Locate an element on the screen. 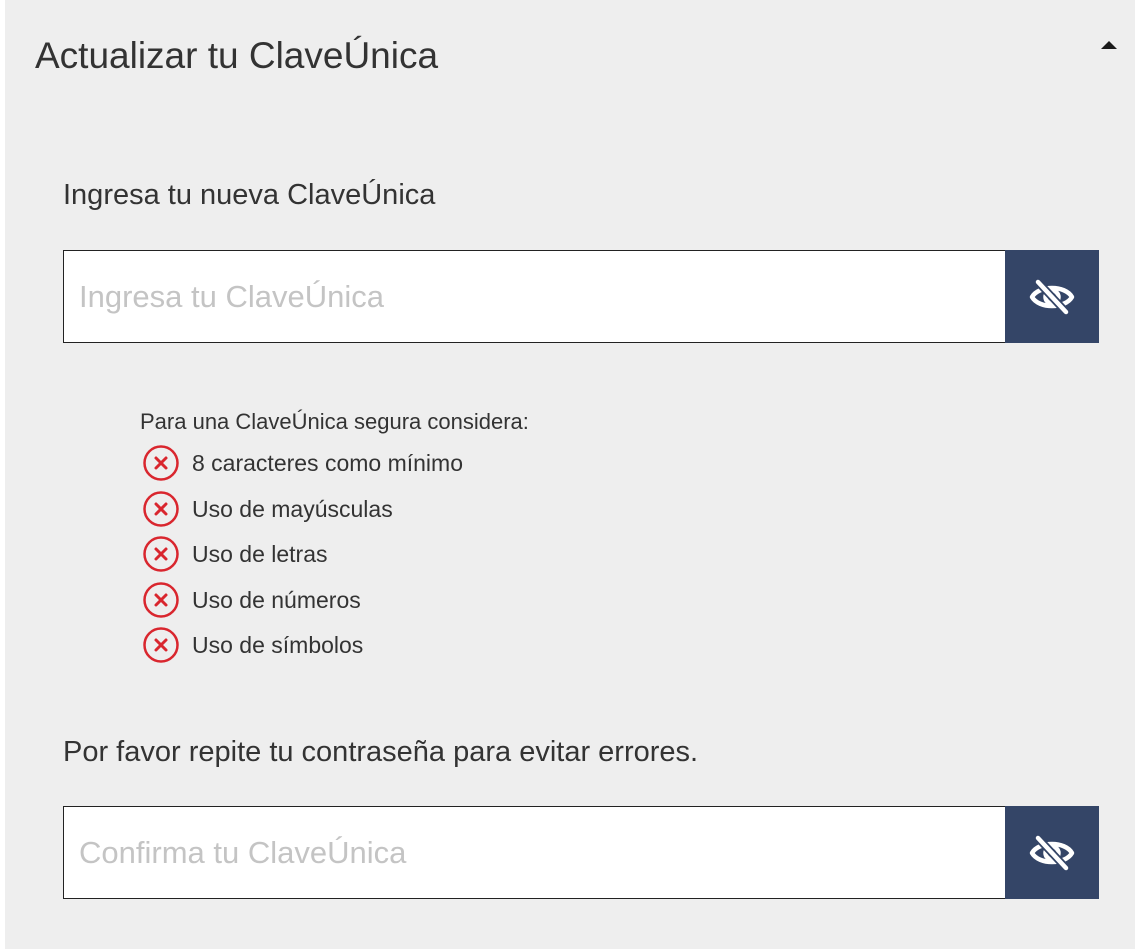 The width and height of the screenshot is (1140, 949). panel-title: Actualizar tu ClaveÚnica is located at coordinates (237, 55).